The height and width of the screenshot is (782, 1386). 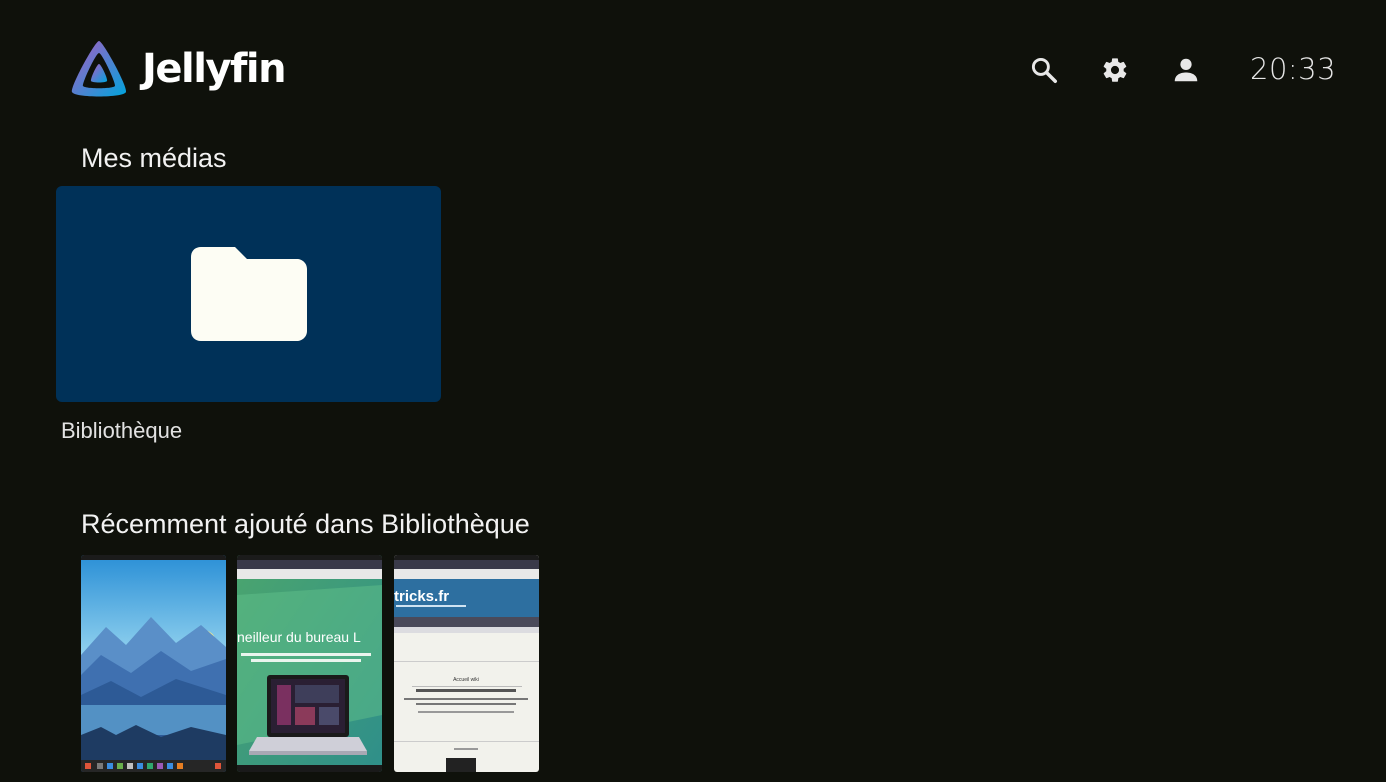 I want to click on search-icon, so click(x=1044, y=70).